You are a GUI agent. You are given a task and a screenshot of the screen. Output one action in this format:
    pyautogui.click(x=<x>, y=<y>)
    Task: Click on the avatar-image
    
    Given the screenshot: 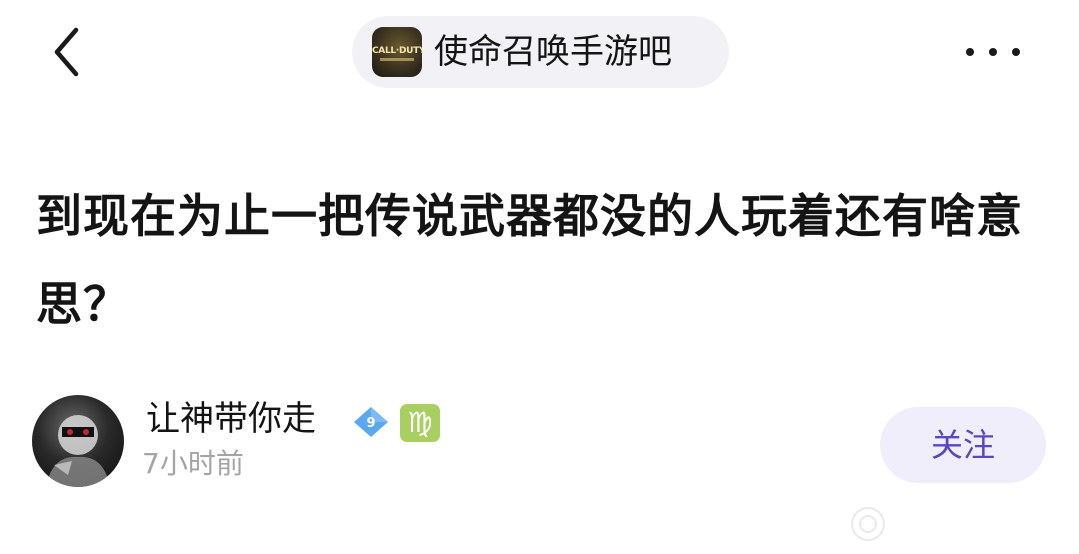 What is the action you would take?
    pyautogui.click(x=78, y=451)
    